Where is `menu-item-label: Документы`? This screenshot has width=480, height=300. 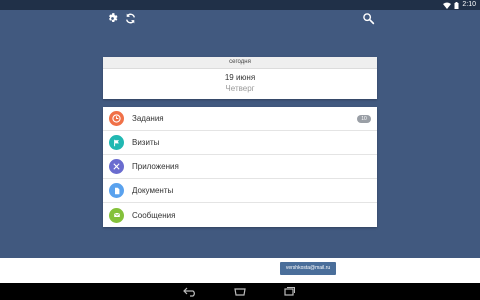 menu-item-label: Документы is located at coordinates (153, 190).